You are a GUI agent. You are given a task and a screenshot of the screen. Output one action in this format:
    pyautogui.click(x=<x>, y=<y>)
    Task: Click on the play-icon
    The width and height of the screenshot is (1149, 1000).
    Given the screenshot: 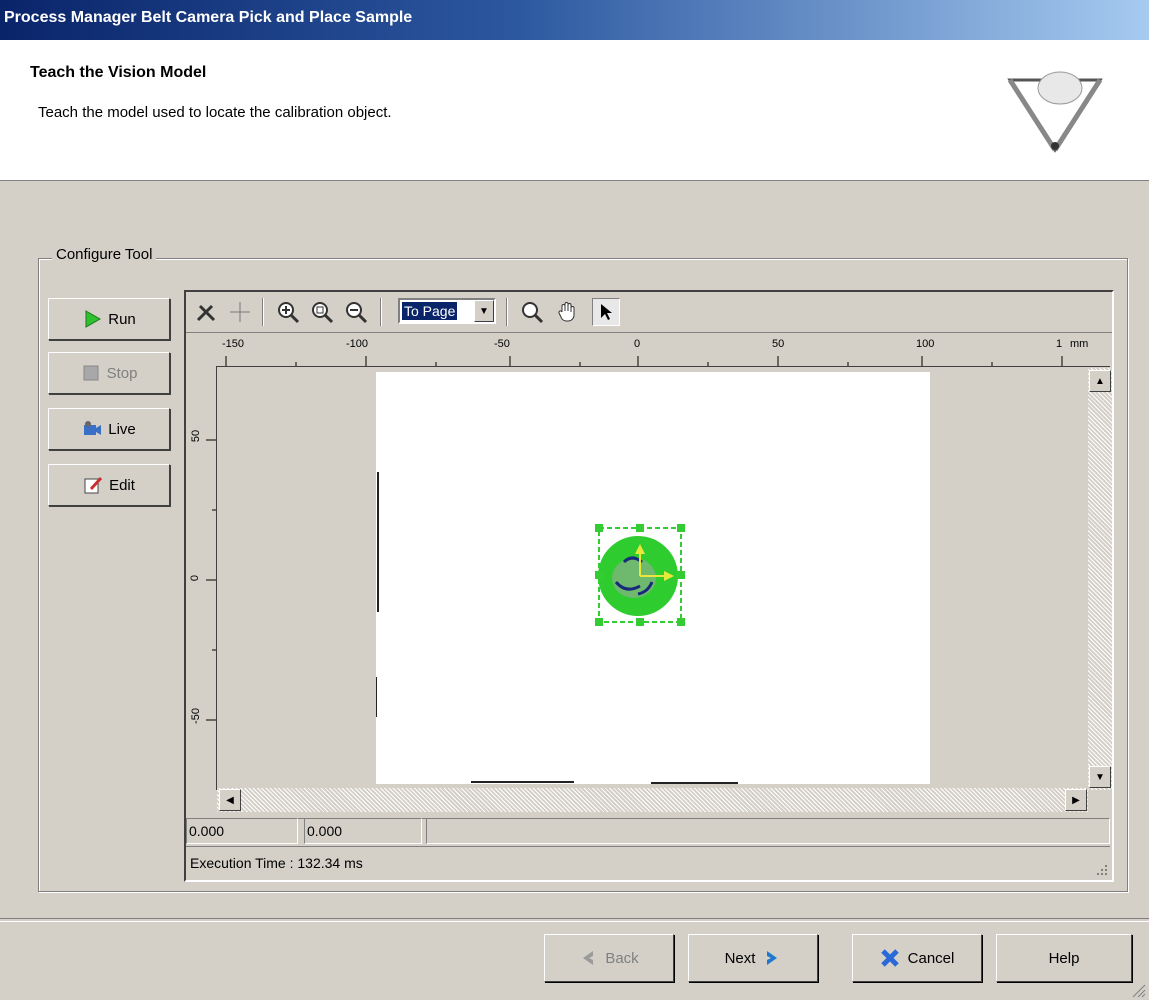 What is the action you would take?
    pyautogui.click(x=93, y=319)
    